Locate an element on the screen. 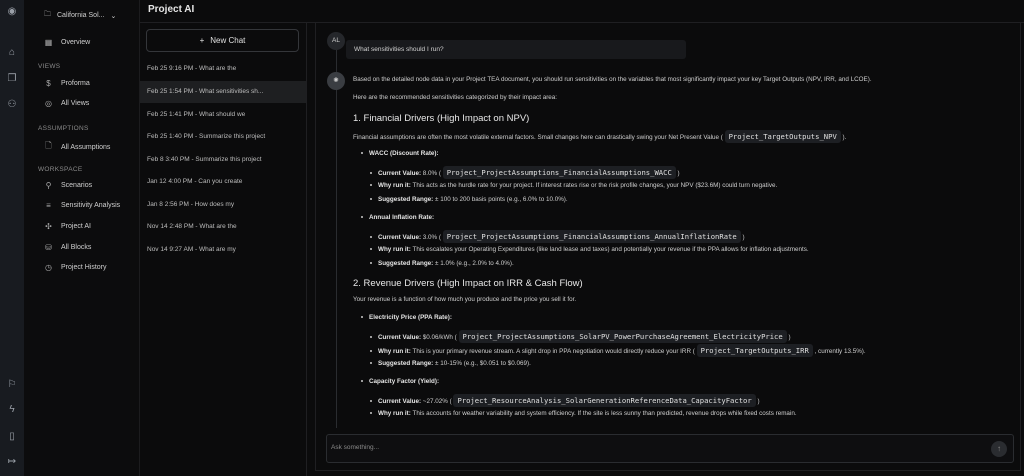 The width and height of the screenshot is (1024, 476). logo-icon: ◉ is located at coordinates (12, 12).